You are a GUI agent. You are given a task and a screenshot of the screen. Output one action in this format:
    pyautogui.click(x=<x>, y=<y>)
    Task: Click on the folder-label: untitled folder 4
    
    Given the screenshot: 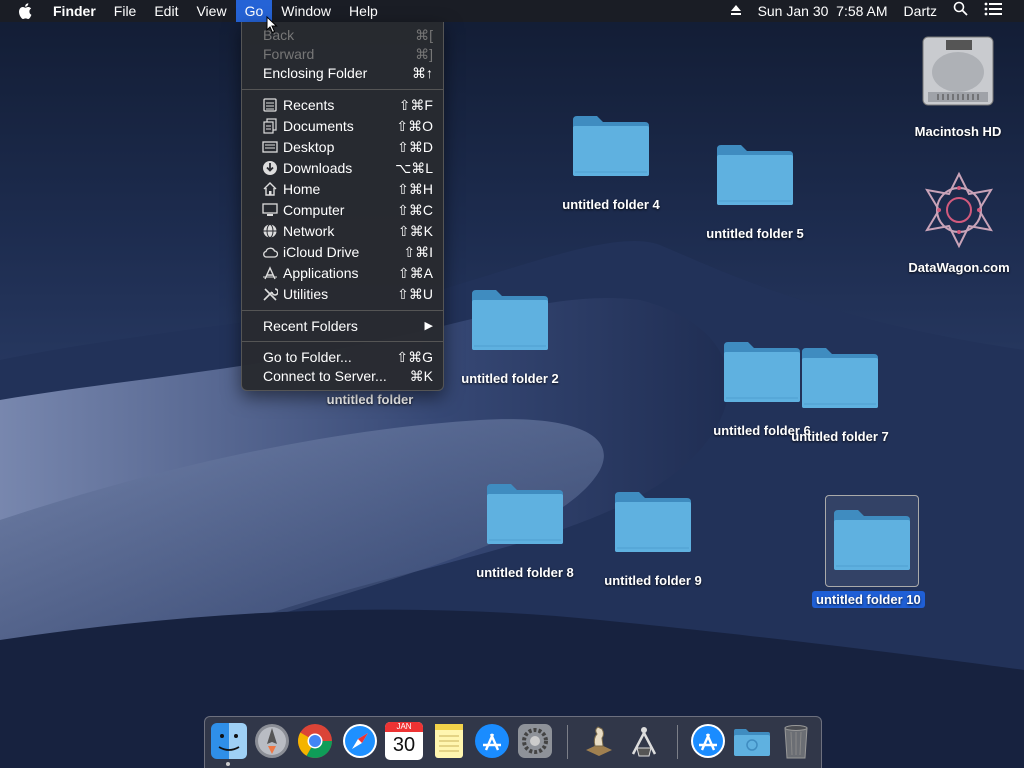 What is the action you would take?
    pyautogui.click(x=611, y=204)
    